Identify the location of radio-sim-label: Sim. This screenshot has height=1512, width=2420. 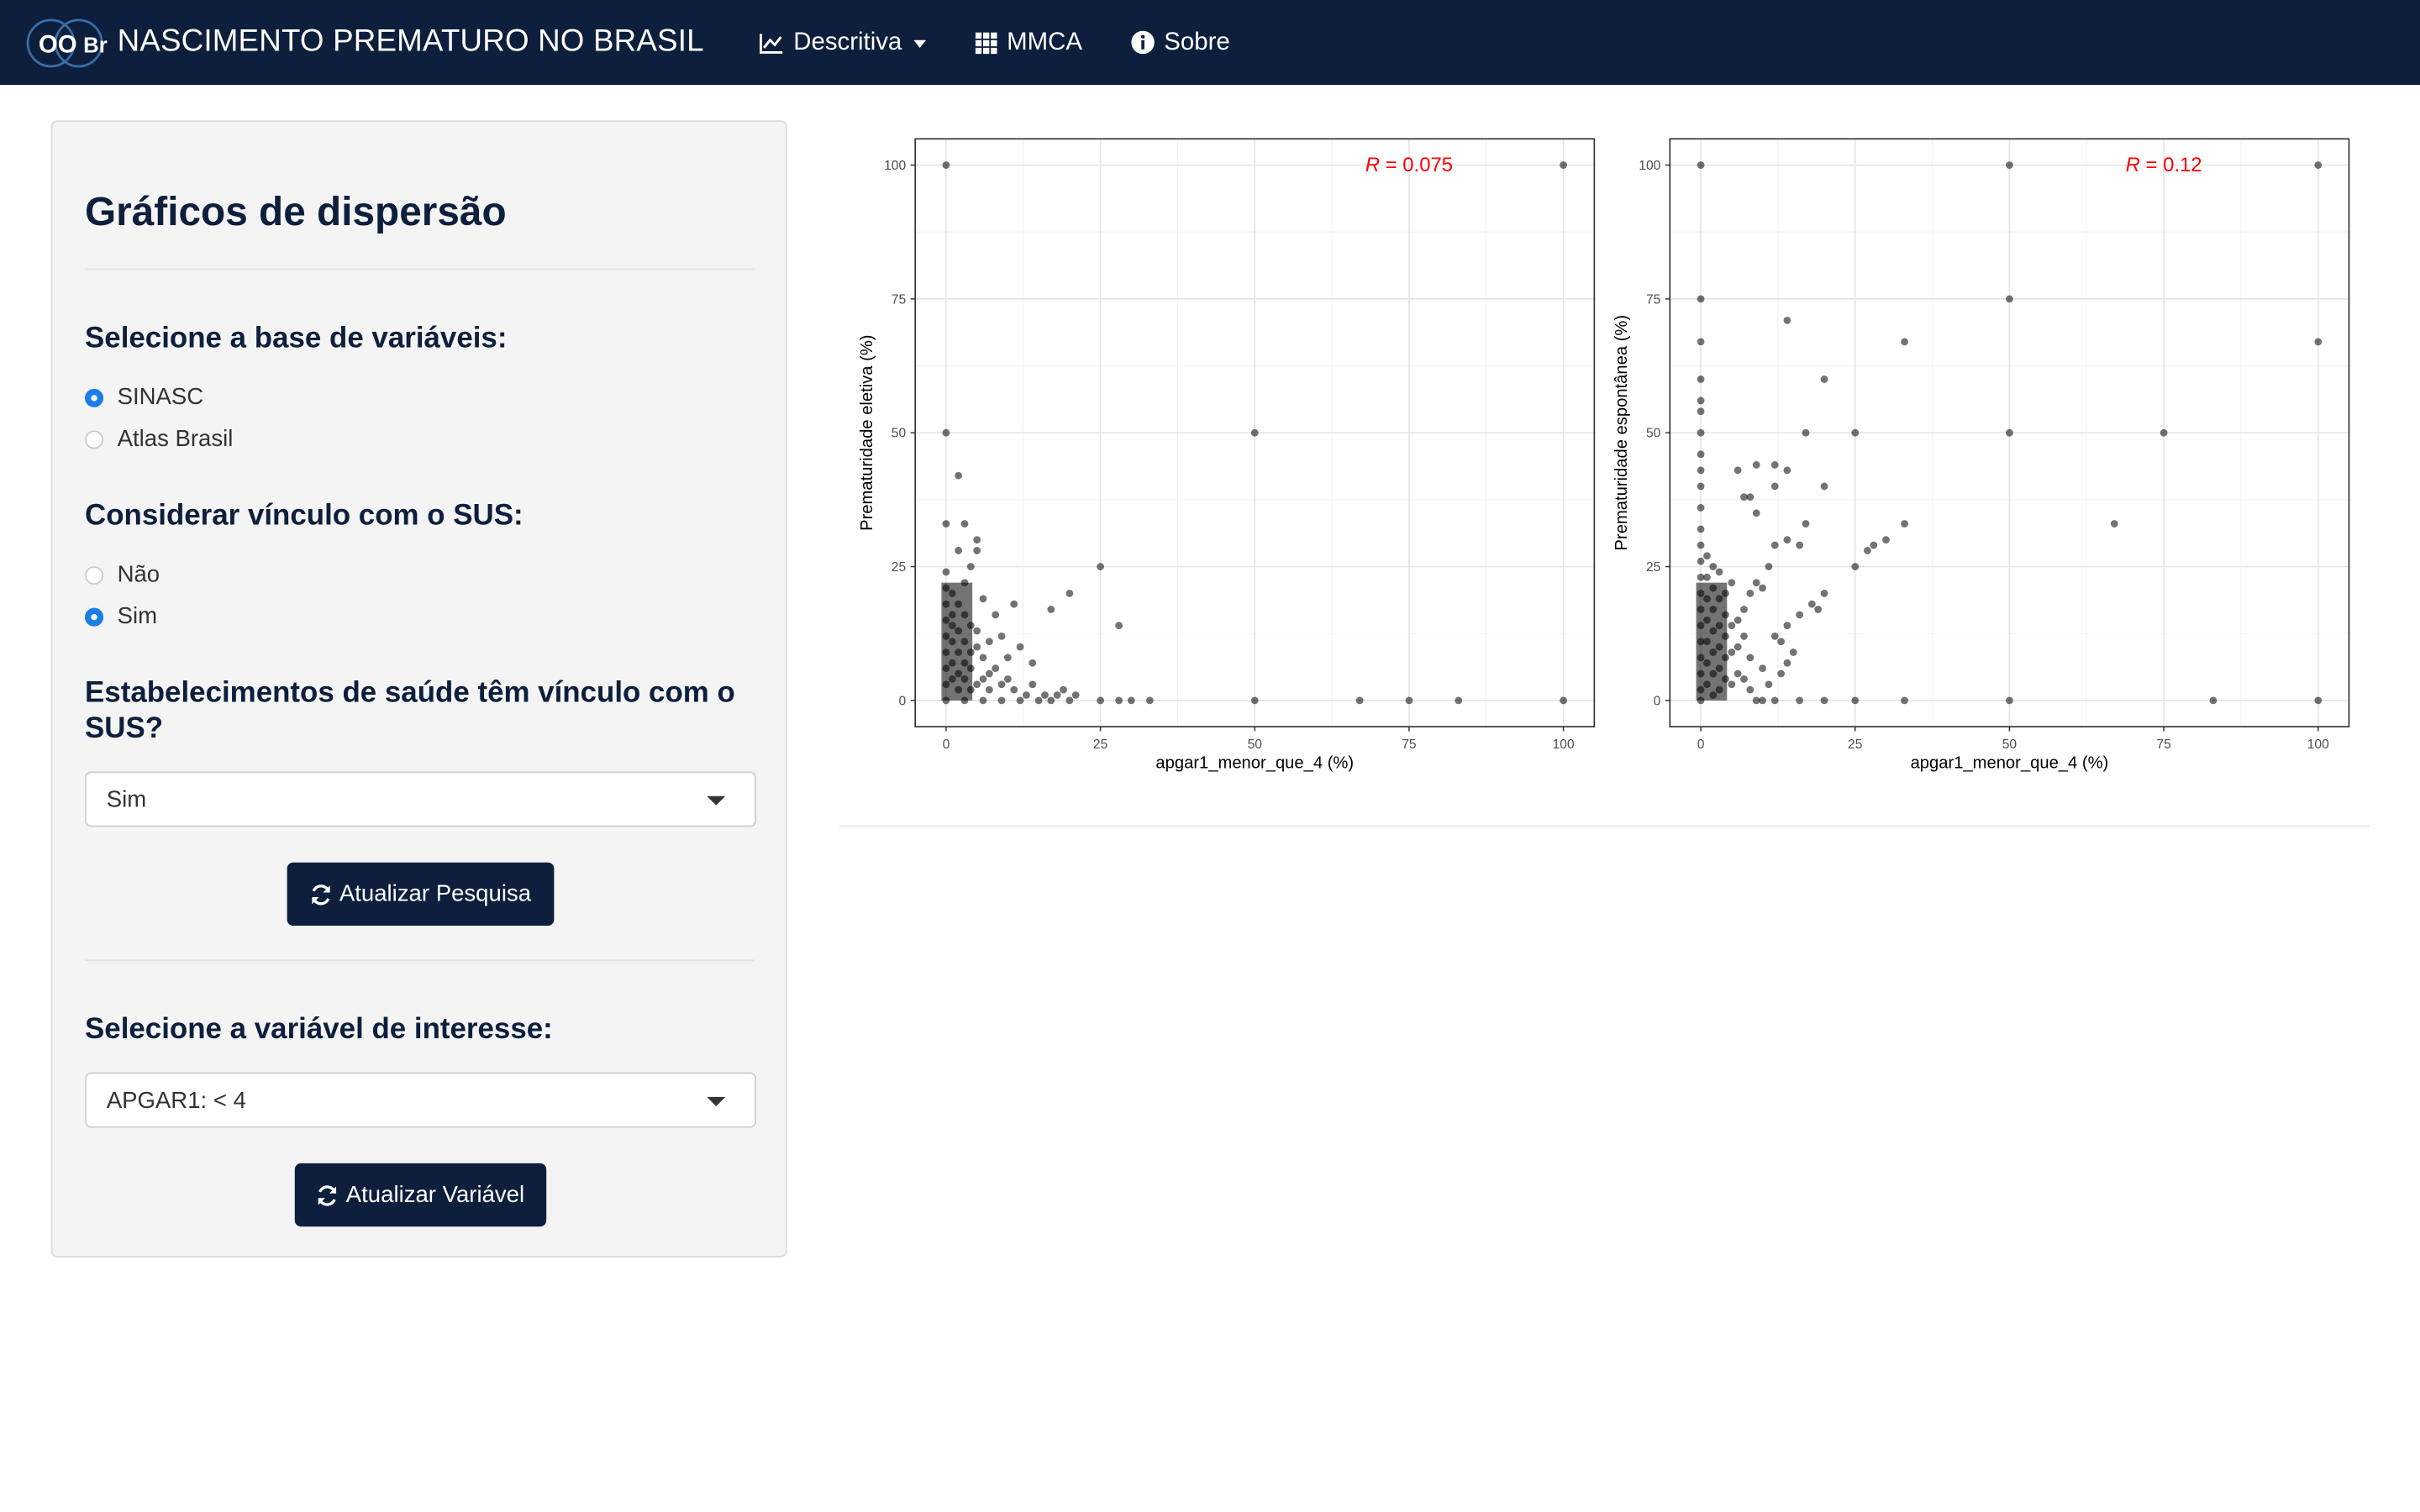
(138, 616).